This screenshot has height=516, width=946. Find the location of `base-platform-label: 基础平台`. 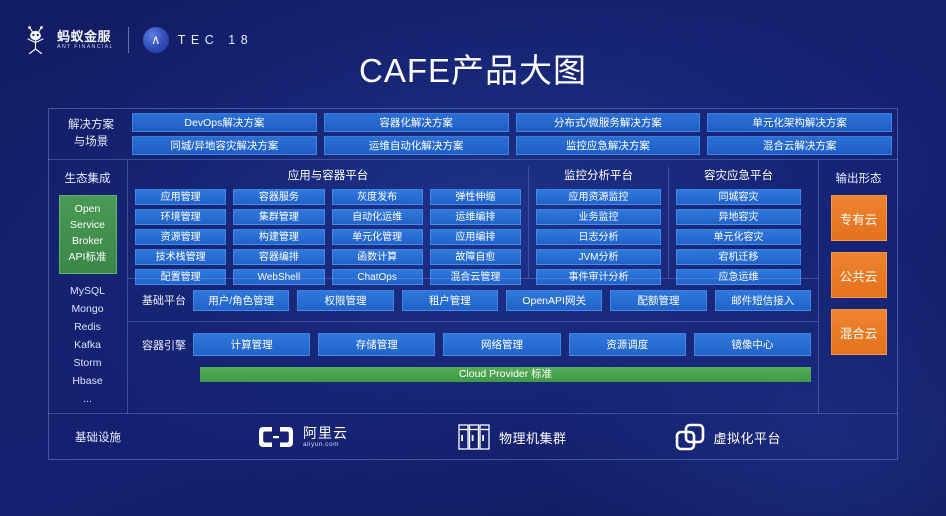

base-platform-label: 基础平台 is located at coordinates (164, 301).